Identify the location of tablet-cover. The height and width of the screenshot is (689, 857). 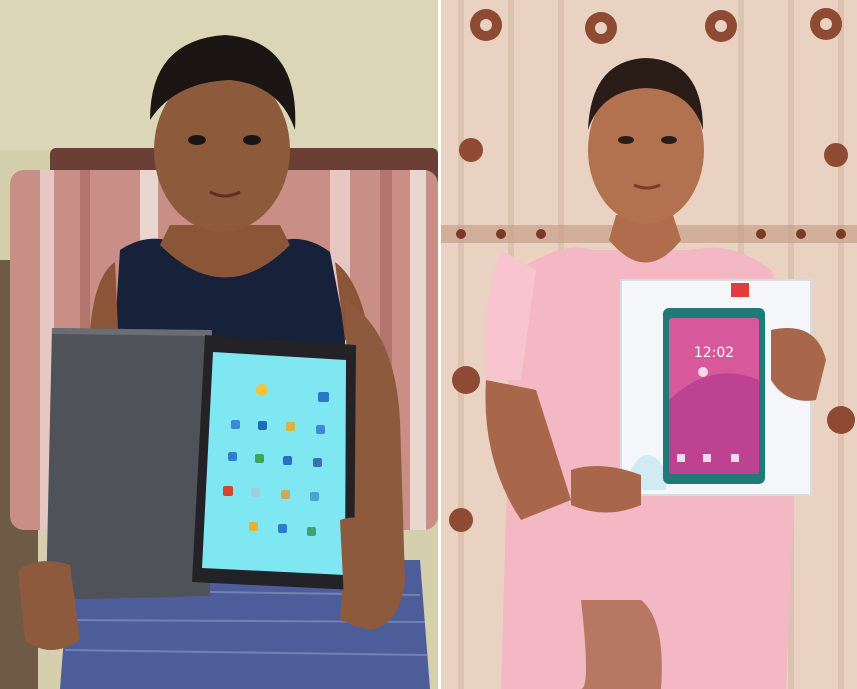
(129, 464).